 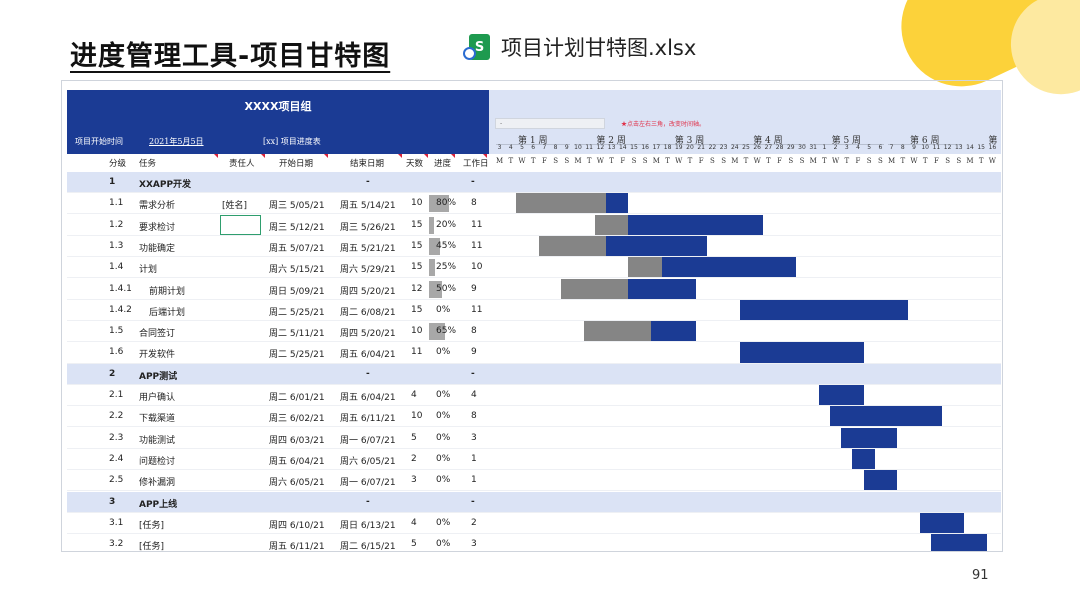 I want to click on day-number: 14, so click(x=622, y=147).